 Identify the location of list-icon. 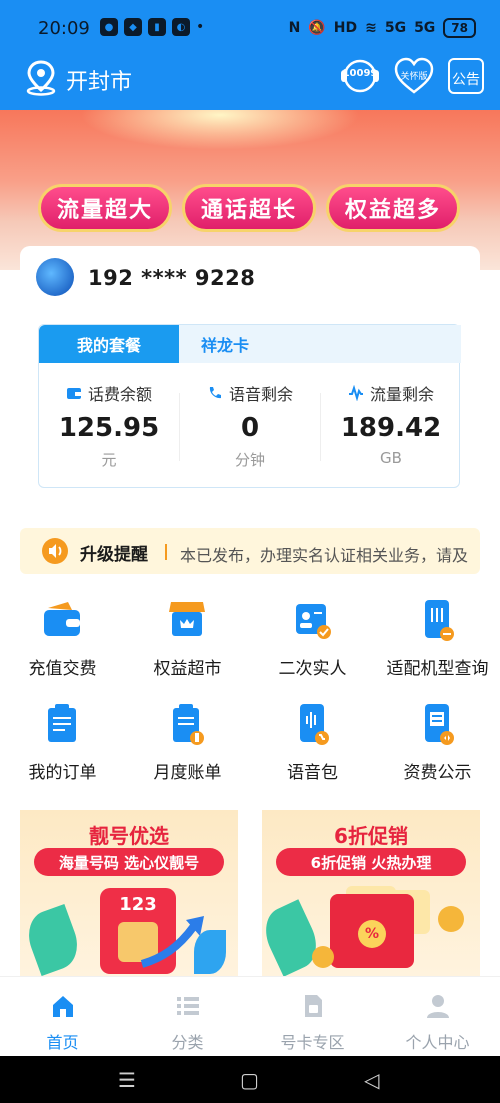
(188, 1006).